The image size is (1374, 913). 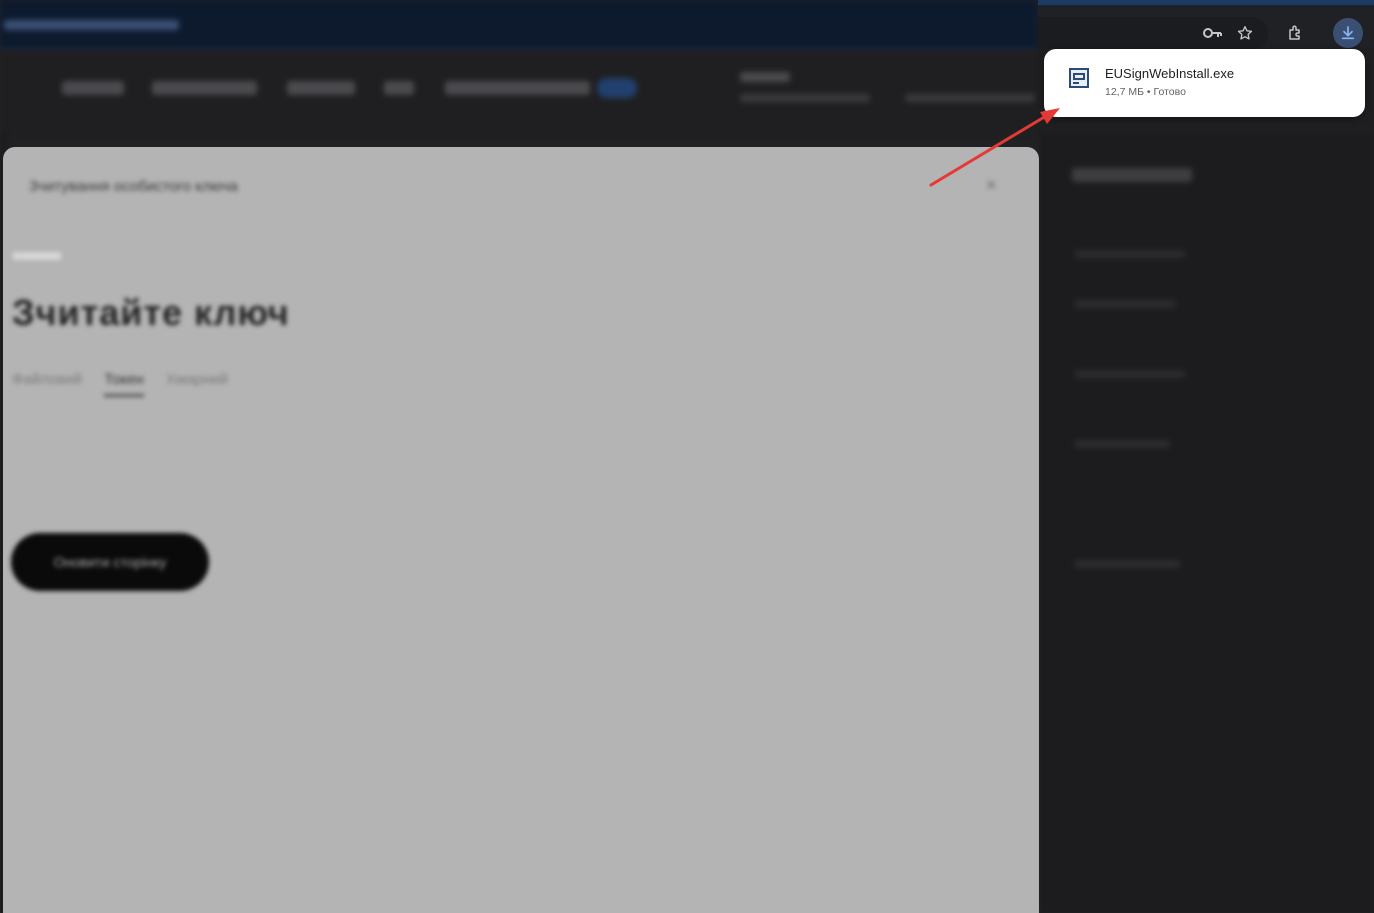 What do you see at coordinates (492, 454) in the screenshot?
I see `instructions-text` at bounding box center [492, 454].